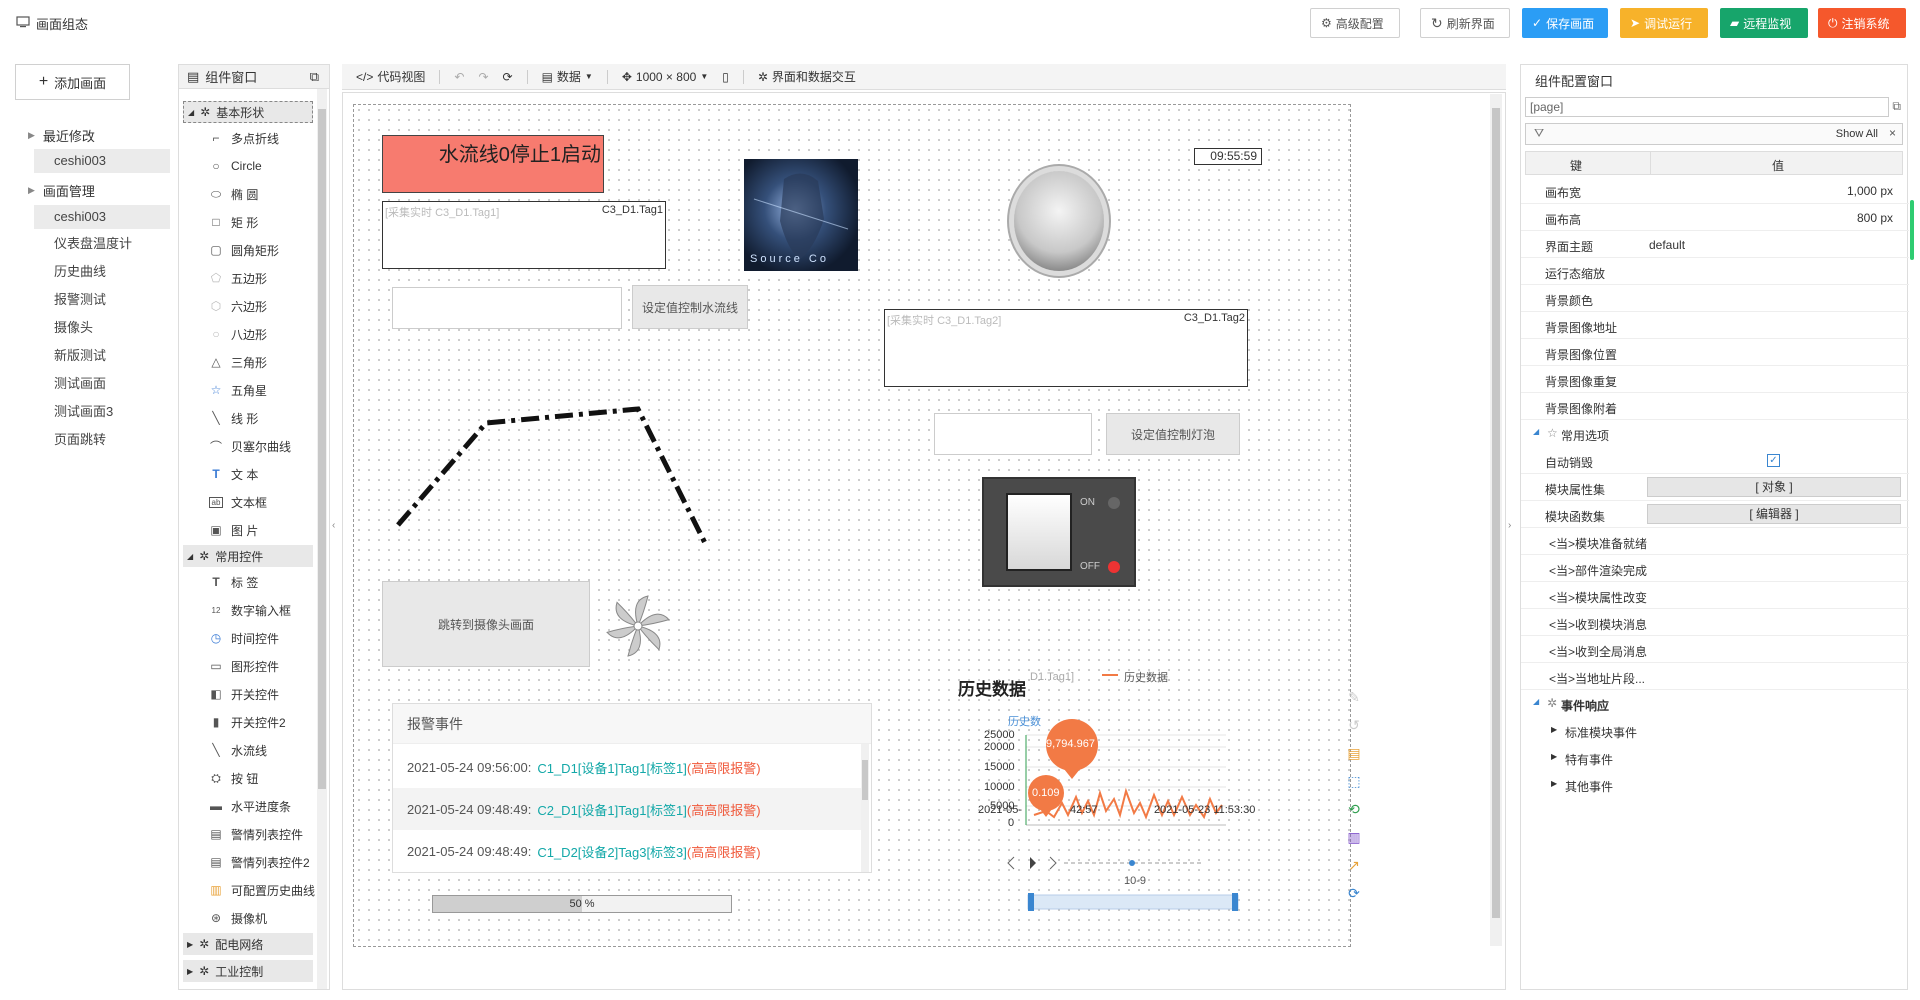  What do you see at coordinates (638, 626) in the screenshot?
I see `fan-icon` at bounding box center [638, 626].